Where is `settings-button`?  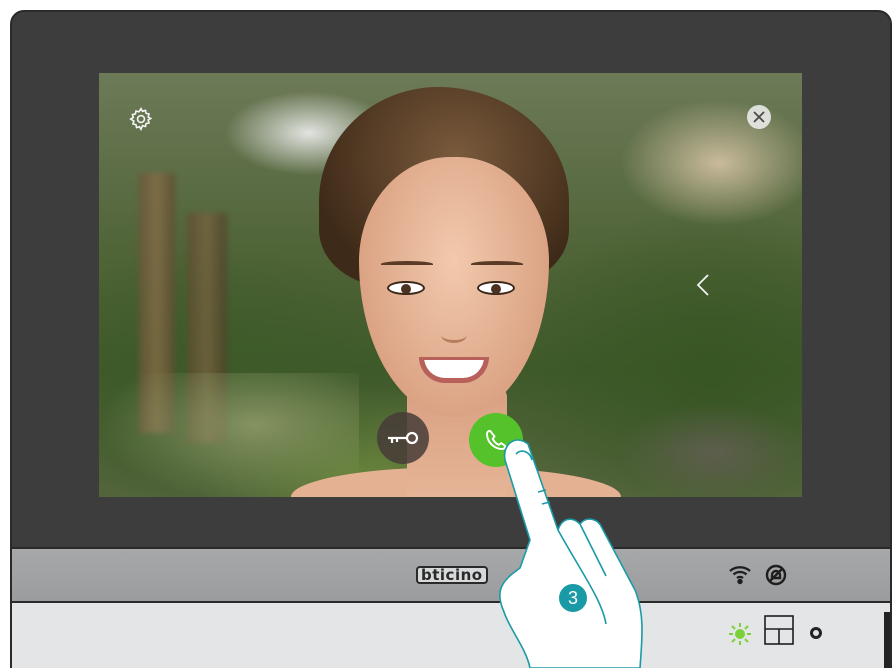
settings-button is located at coordinates (141, 119).